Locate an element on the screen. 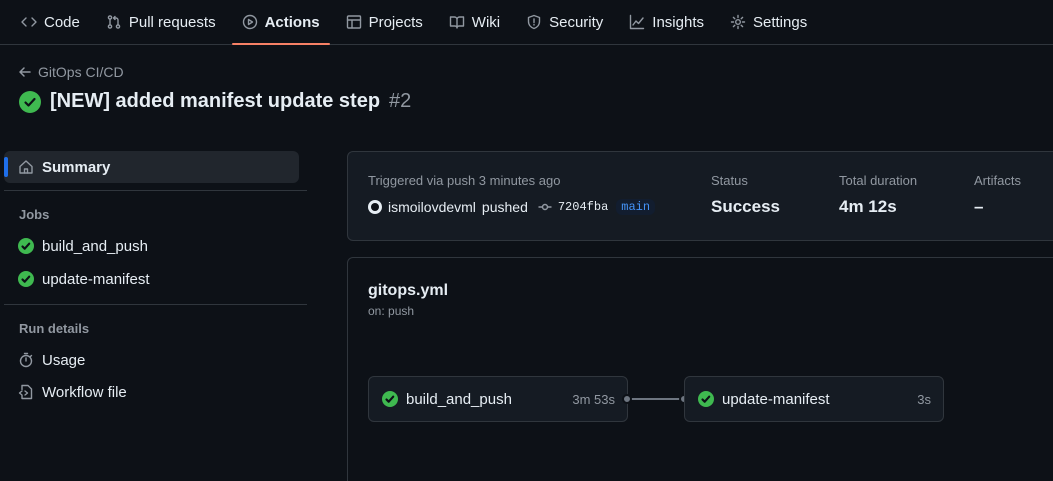 This screenshot has width=1053, height=481. tab-actions-label: Actions is located at coordinates (292, 22).